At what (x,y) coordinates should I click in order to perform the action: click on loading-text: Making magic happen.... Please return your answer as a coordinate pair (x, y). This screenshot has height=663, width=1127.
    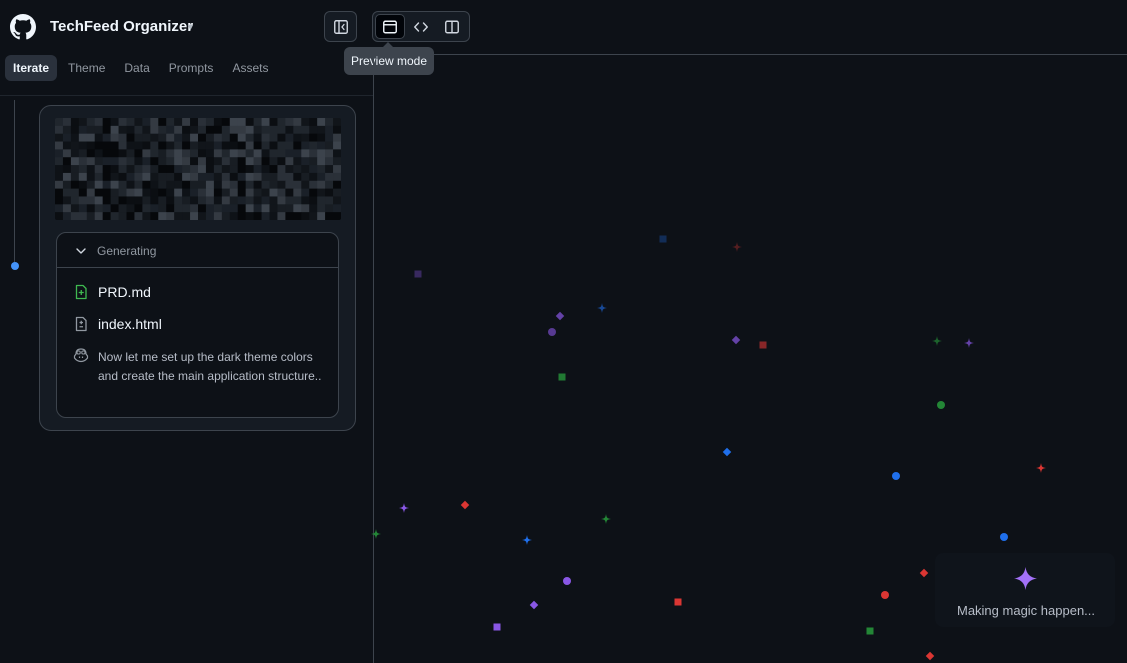
    Looking at the image, I should click on (1026, 610).